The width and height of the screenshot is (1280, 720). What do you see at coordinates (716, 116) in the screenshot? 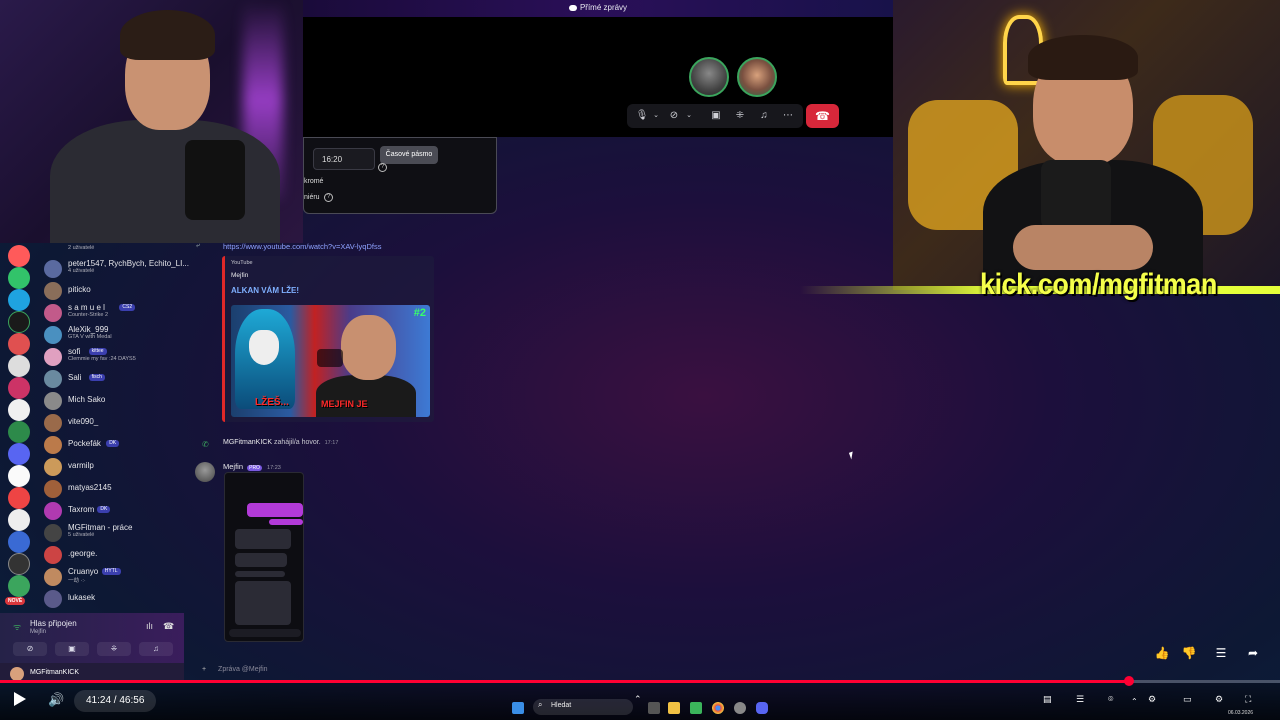
I see `screen-share-icon: ▣` at bounding box center [716, 116].